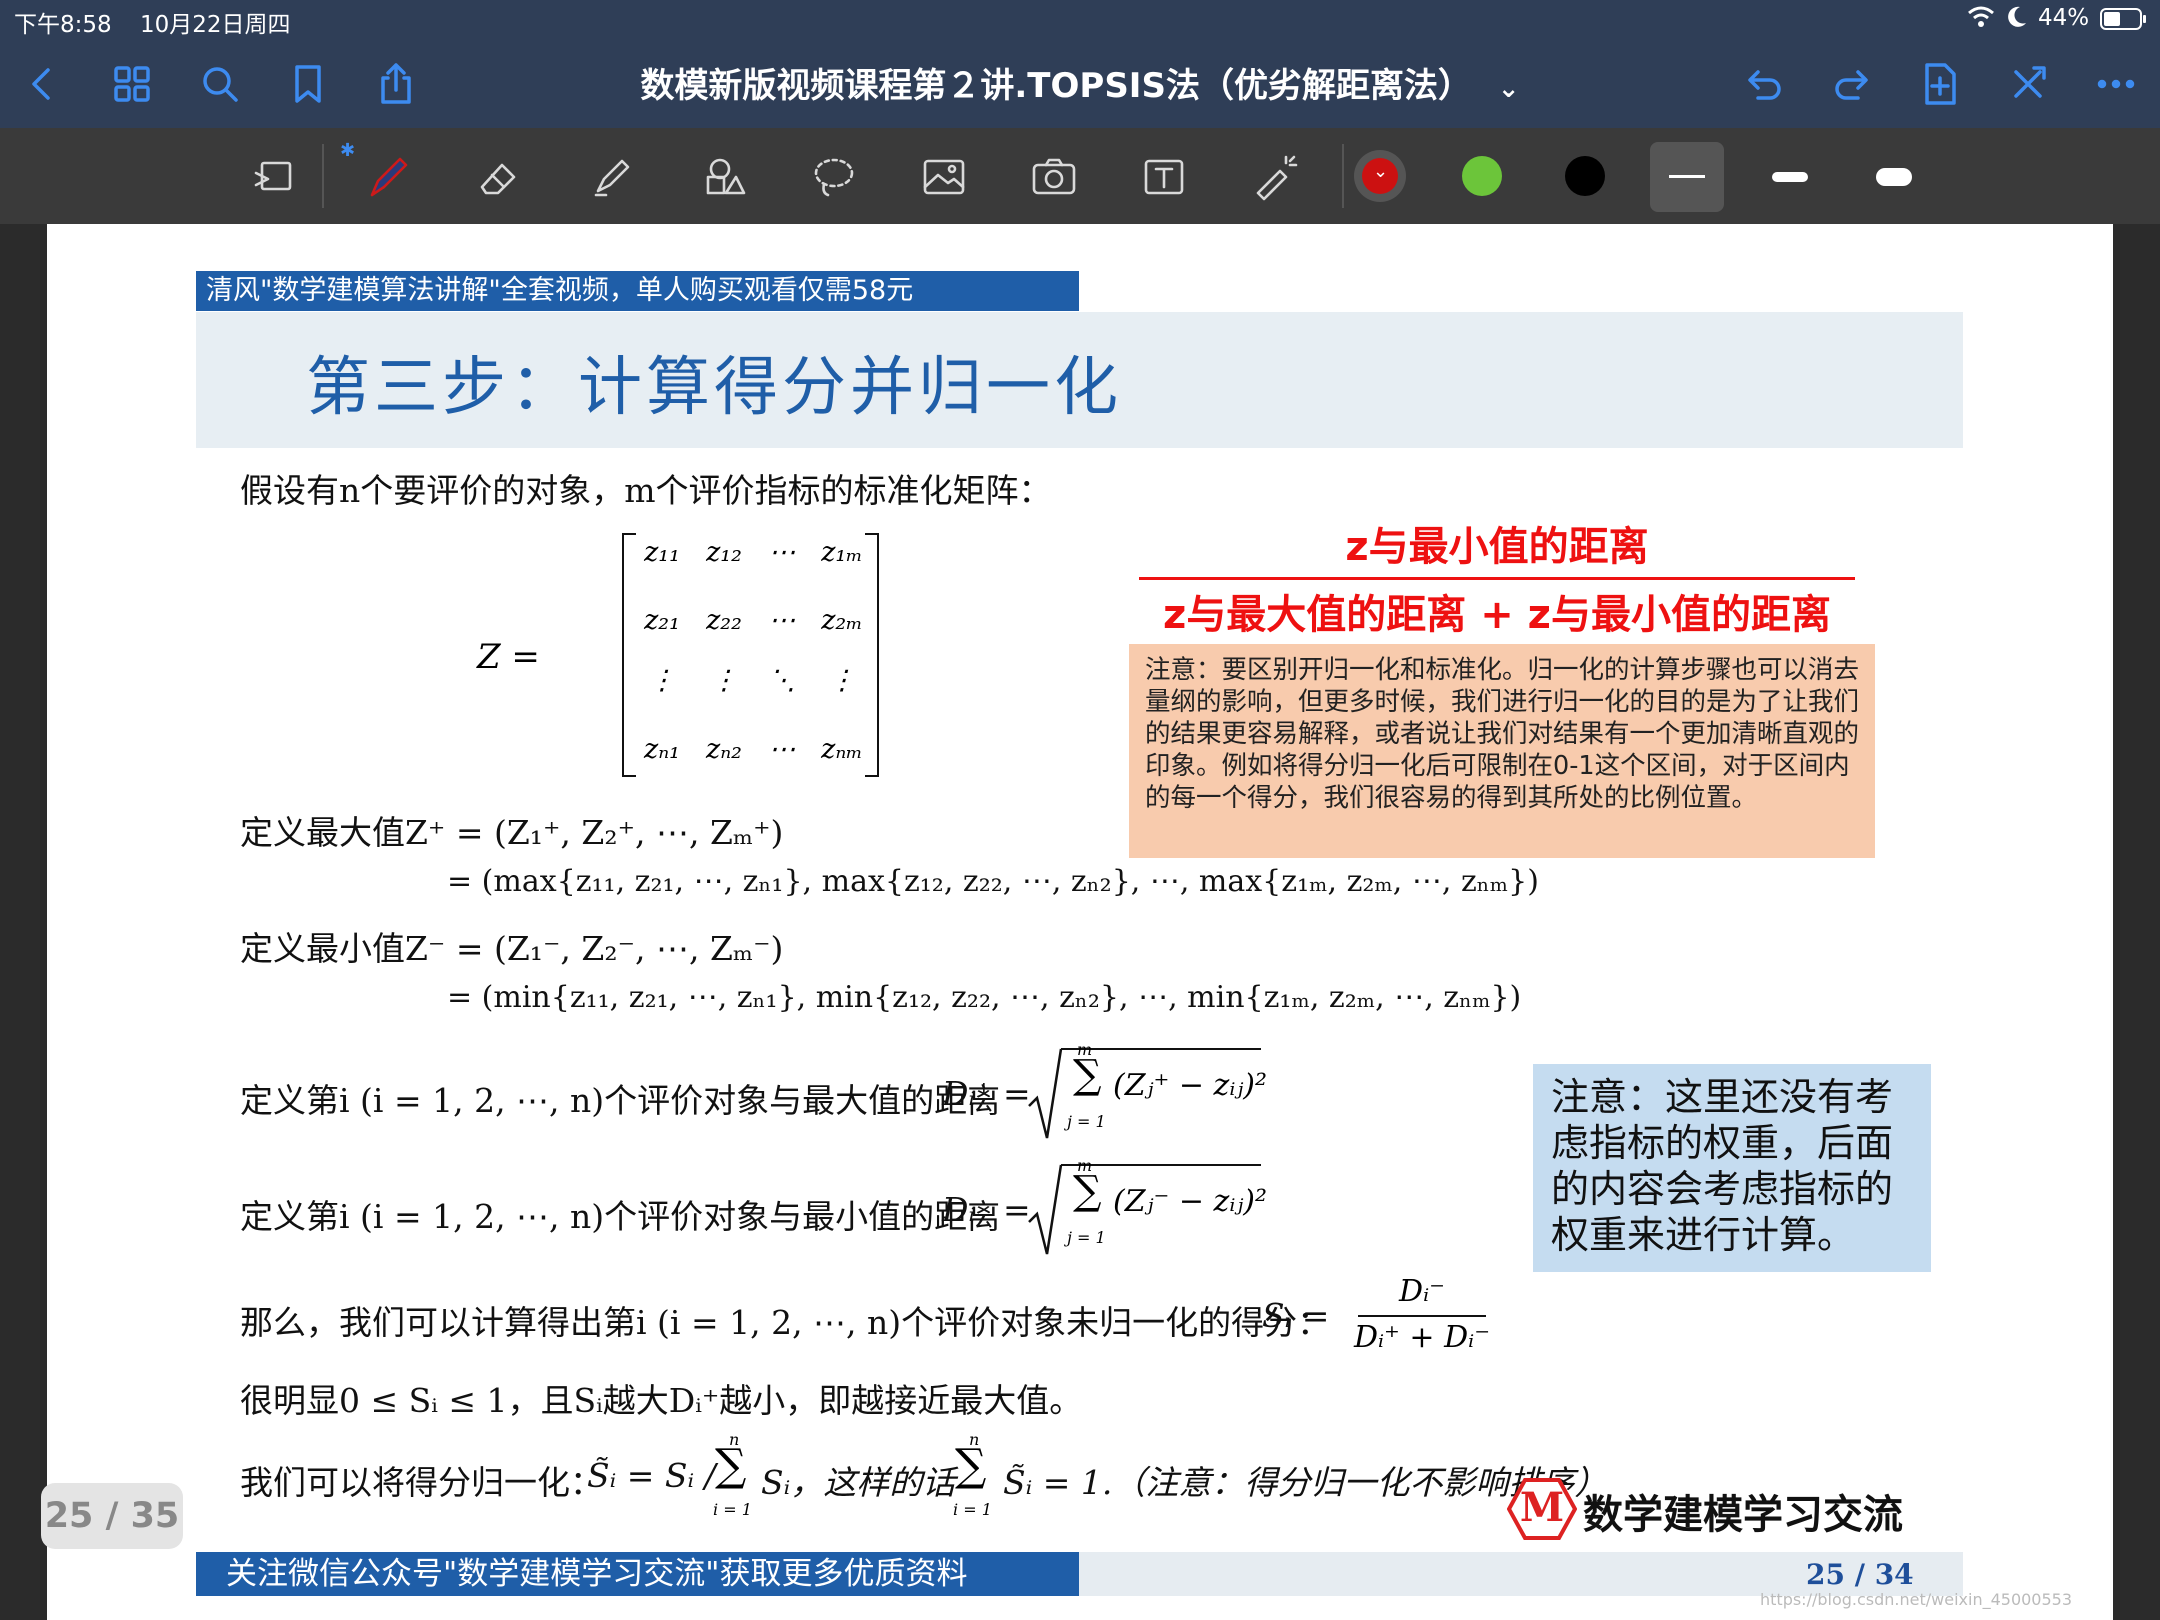 This screenshot has height=1620, width=2160. I want to click on logo-mark: M, so click(1542, 1509).